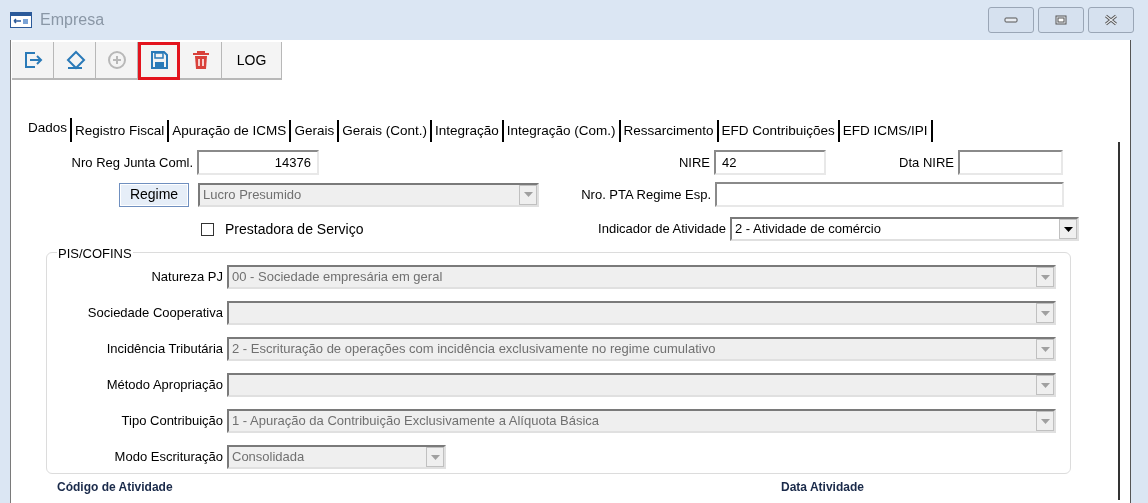 The height and width of the screenshot is (503, 1148). I want to click on regime-button: Regime, so click(154, 194).